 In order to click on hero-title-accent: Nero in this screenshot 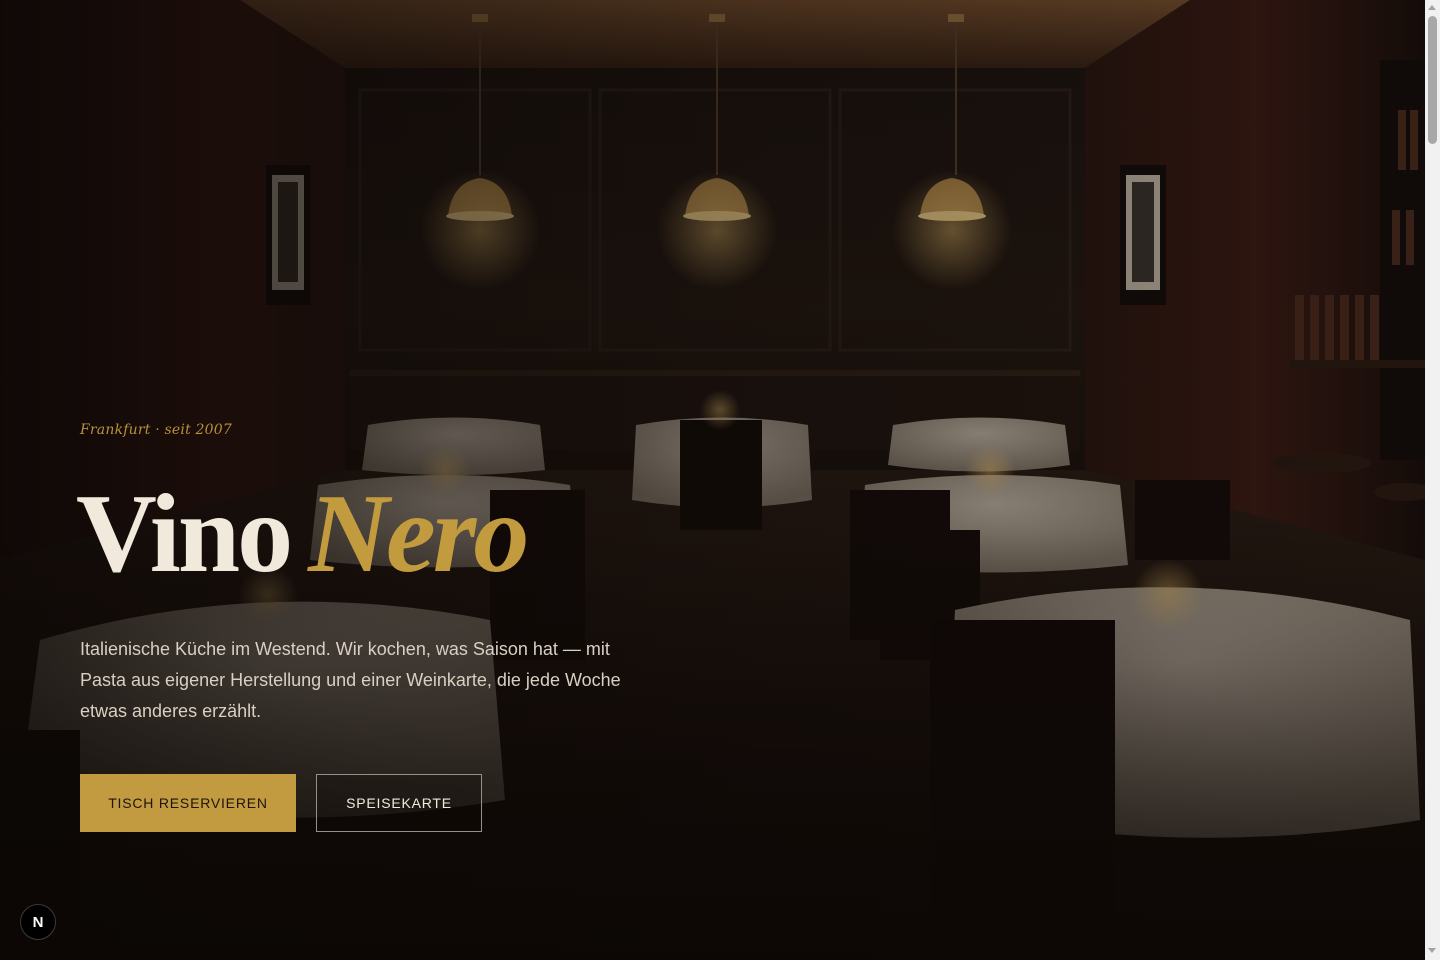, I will do `click(418, 534)`.